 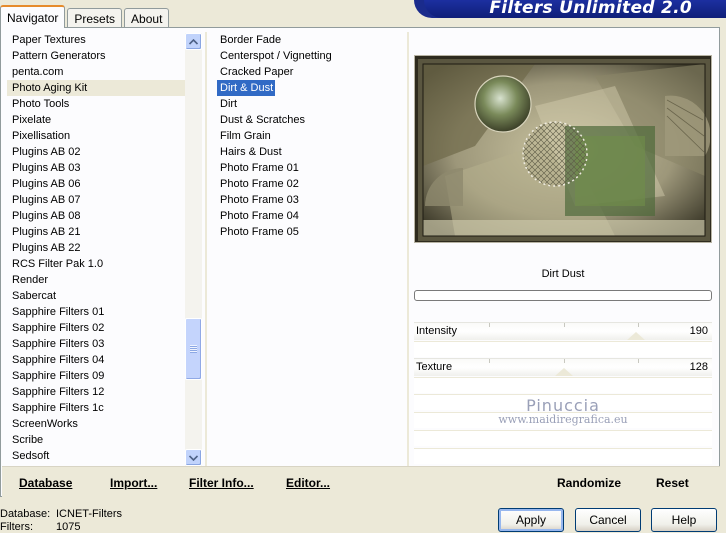 What do you see at coordinates (96, 312) in the screenshot?
I see `category-item: Sapphire Filters 01` at bounding box center [96, 312].